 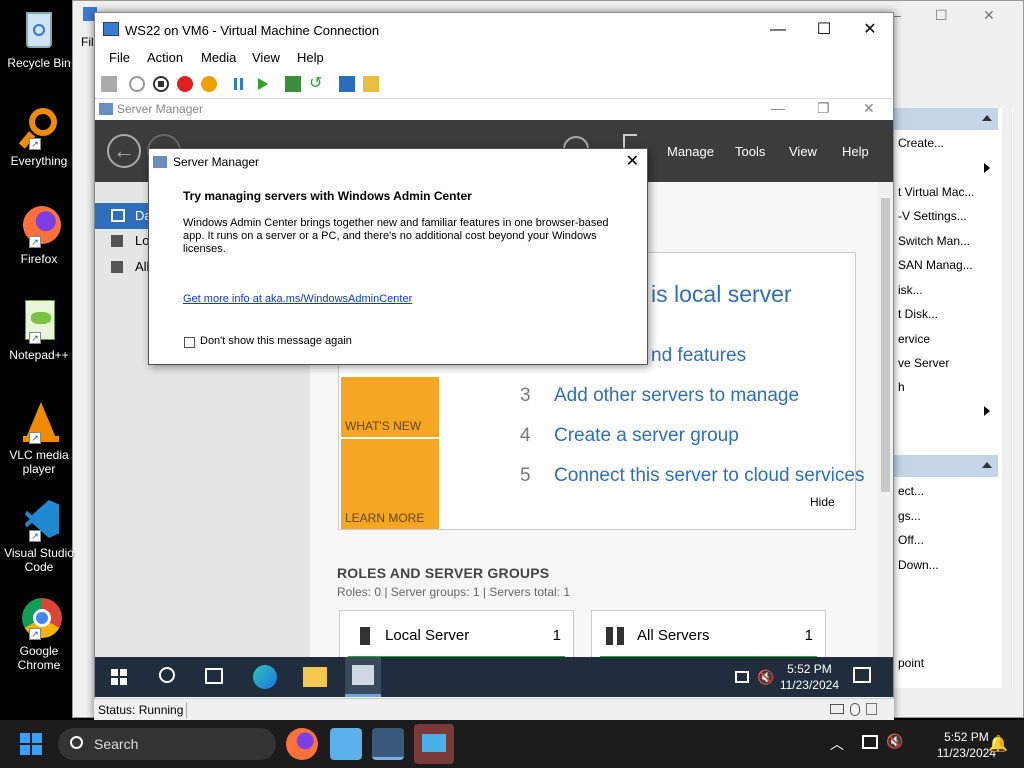 I want to click on server-manager-title-bar: Server Manager — ❐ ✕, so click(x=494, y=109).